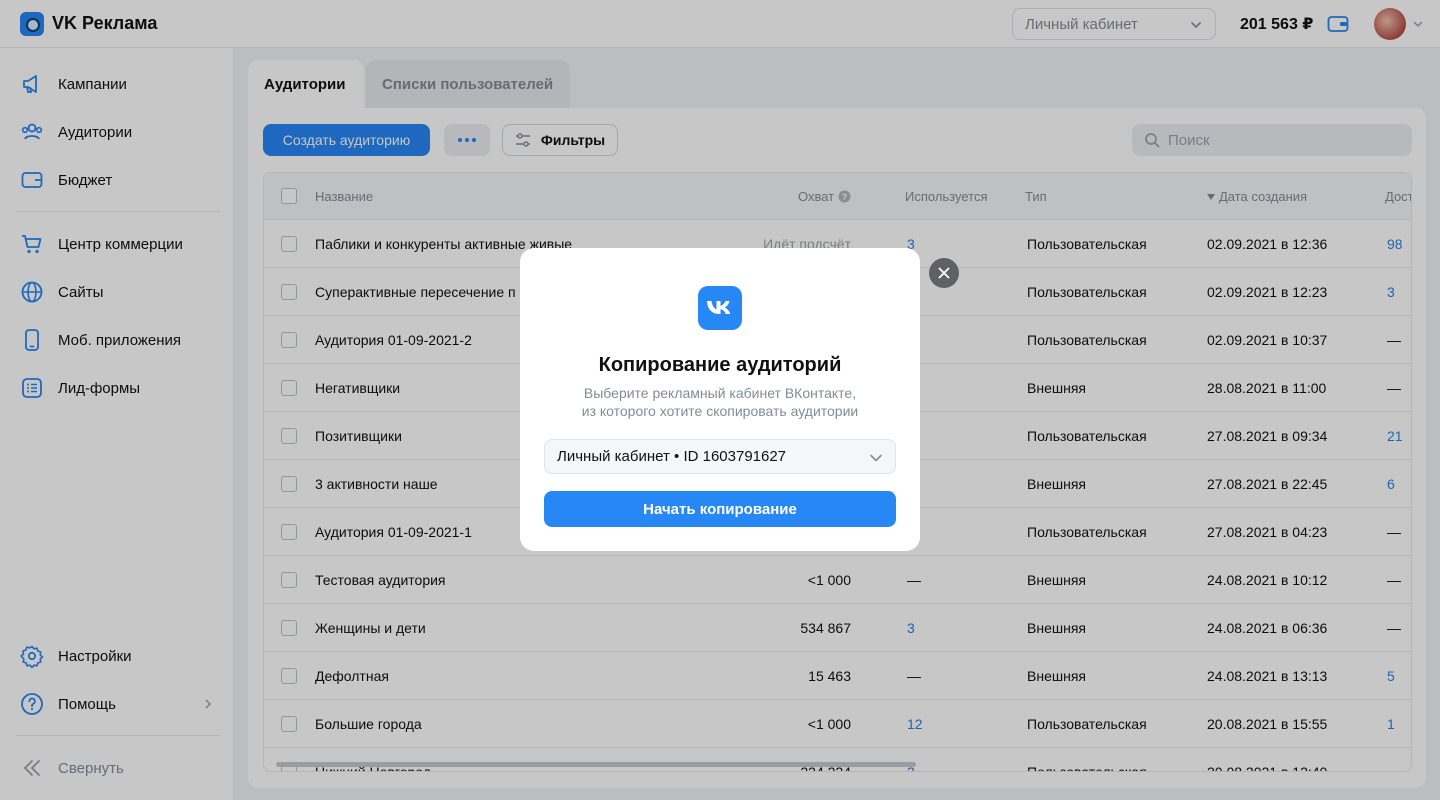 The width and height of the screenshot is (1440, 800). Describe the element at coordinates (720, 393) in the screenshot. I see `modal-subtitle-line: Выберите рекламный кабинет ВКонтакте,` at that location.